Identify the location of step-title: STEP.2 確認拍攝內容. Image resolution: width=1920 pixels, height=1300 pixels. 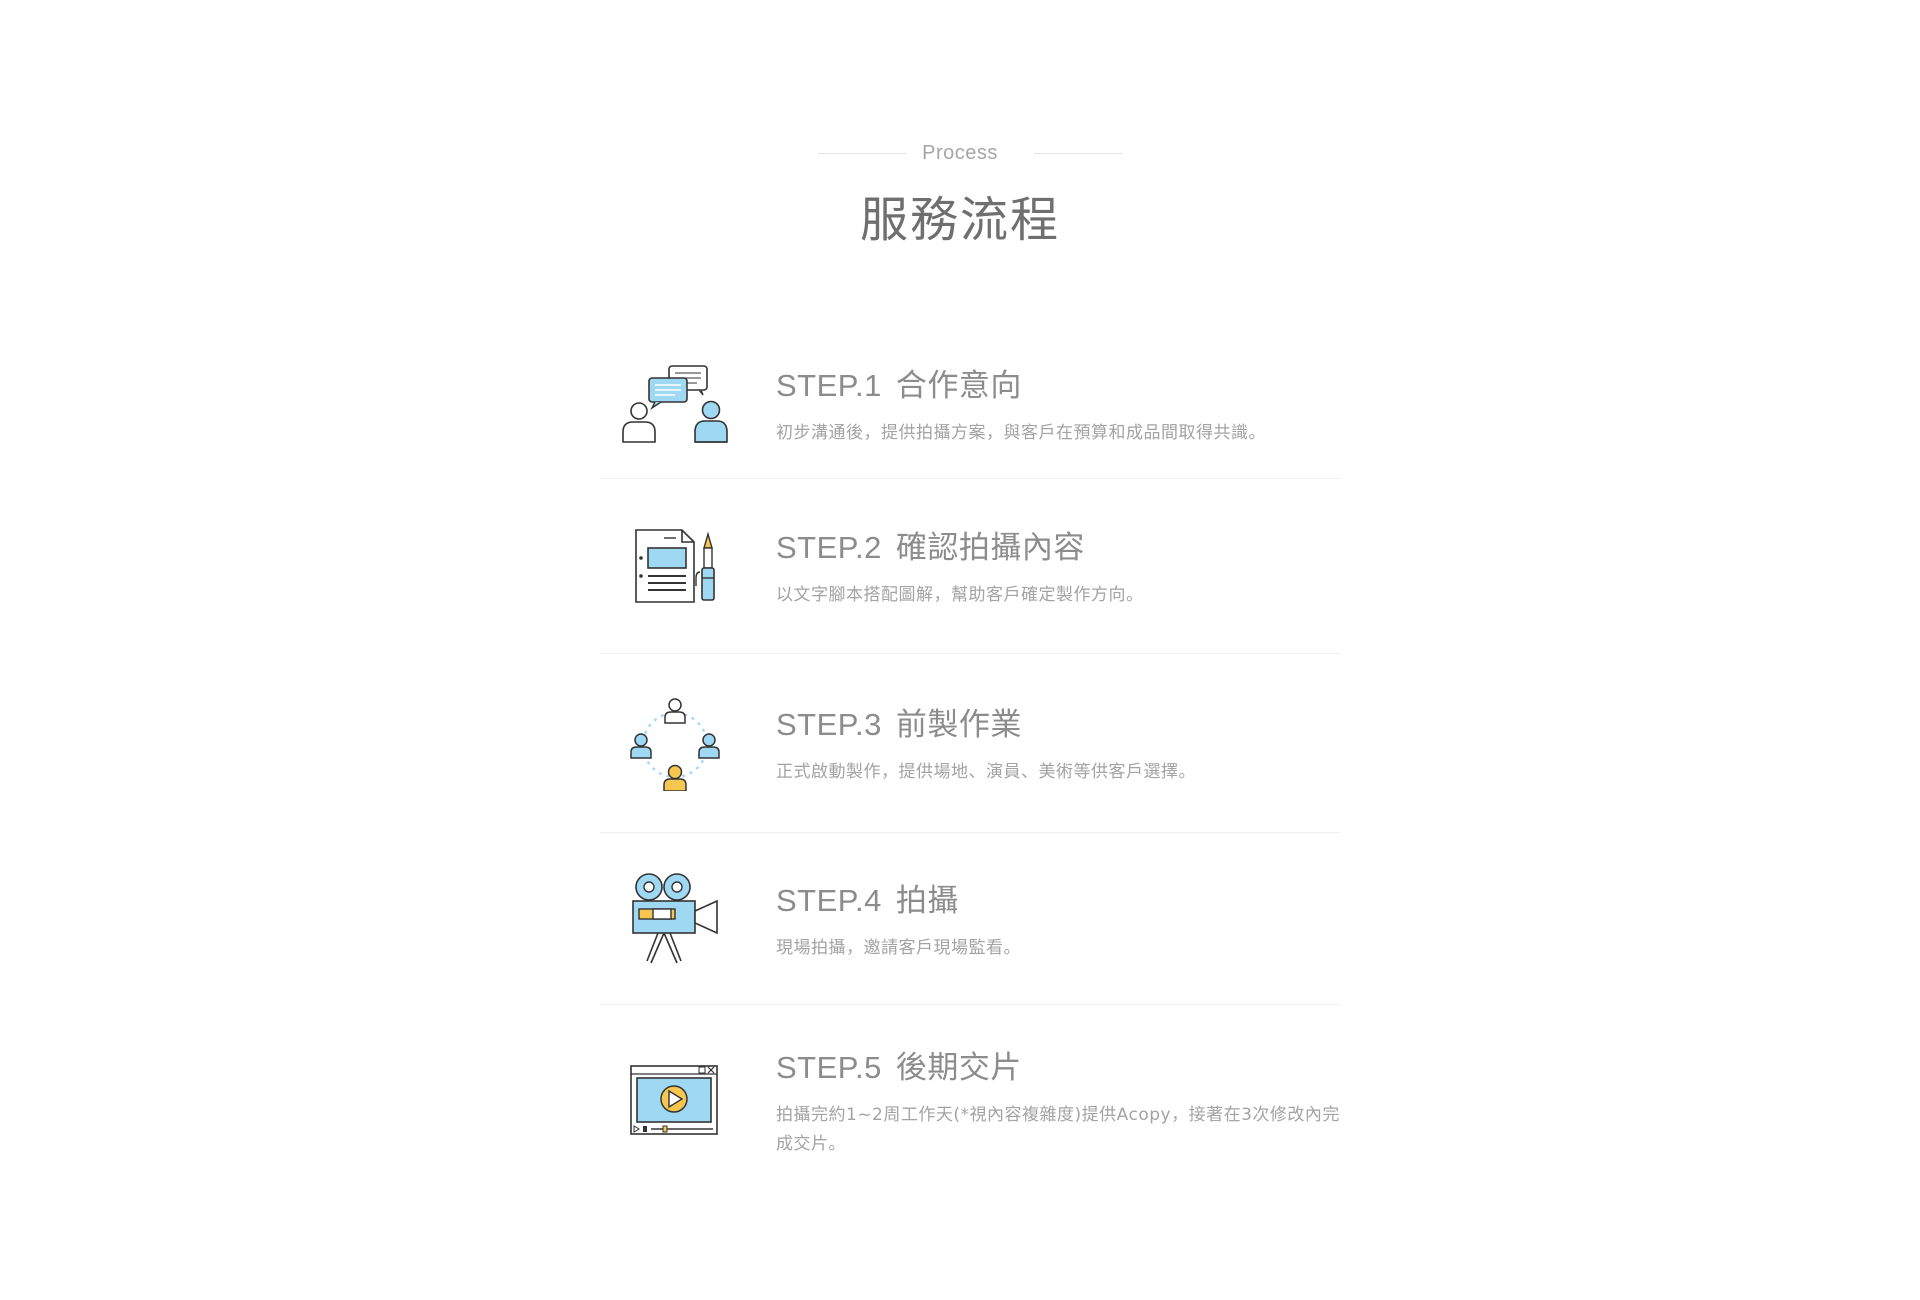
(1058, 544).